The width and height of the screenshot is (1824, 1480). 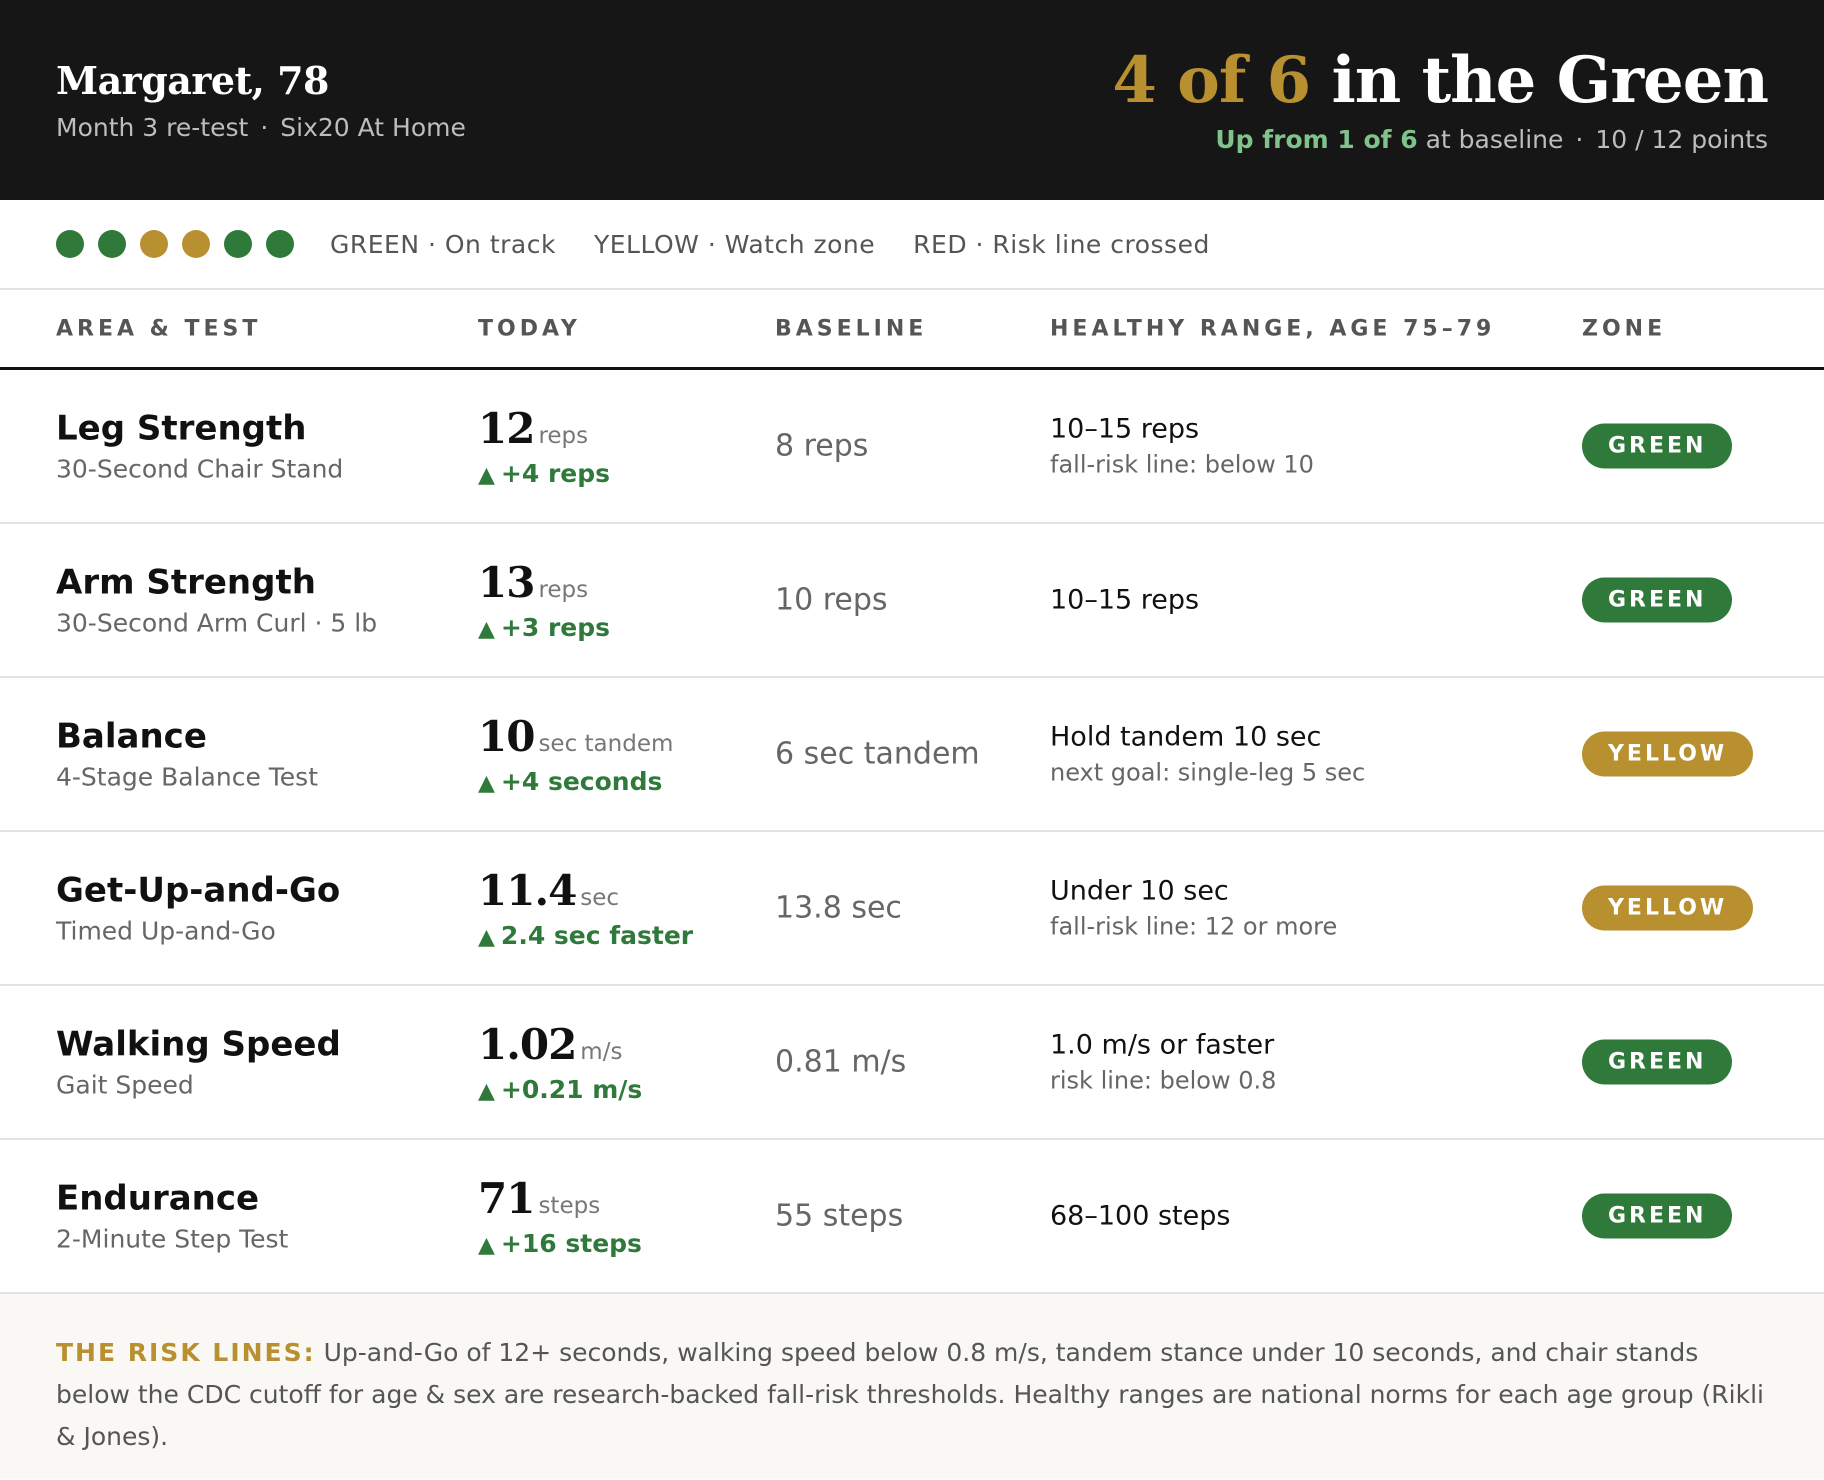 What do you see at coordinates (1193, 908) in the screenshot?
I see `range-cell: Under 10 sec fall-risk line: 12 or more` at bounding box center [1193, 908].